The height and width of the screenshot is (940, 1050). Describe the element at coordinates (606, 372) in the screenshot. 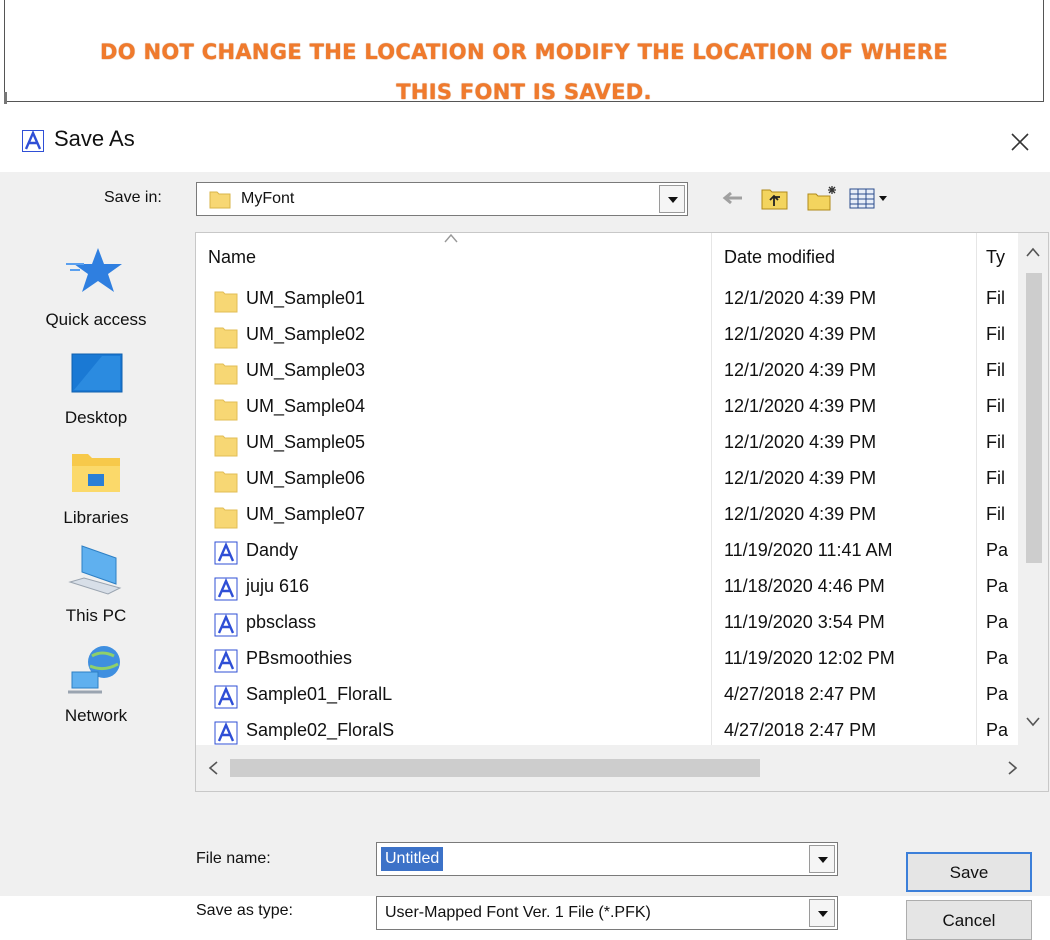

I see `file-row: UM_Sample03 12/1/2020 4:39 PM Fil` at that location.